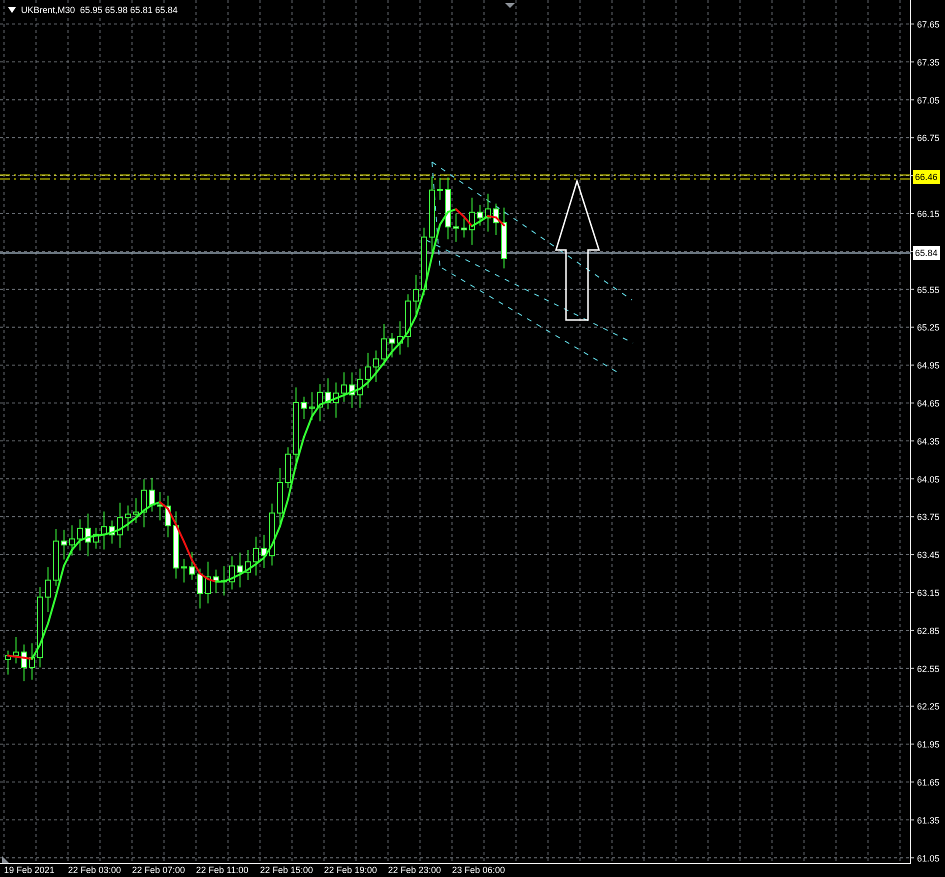  I want to click on time-label: 22 Feb 11:00, so click(223, 870).